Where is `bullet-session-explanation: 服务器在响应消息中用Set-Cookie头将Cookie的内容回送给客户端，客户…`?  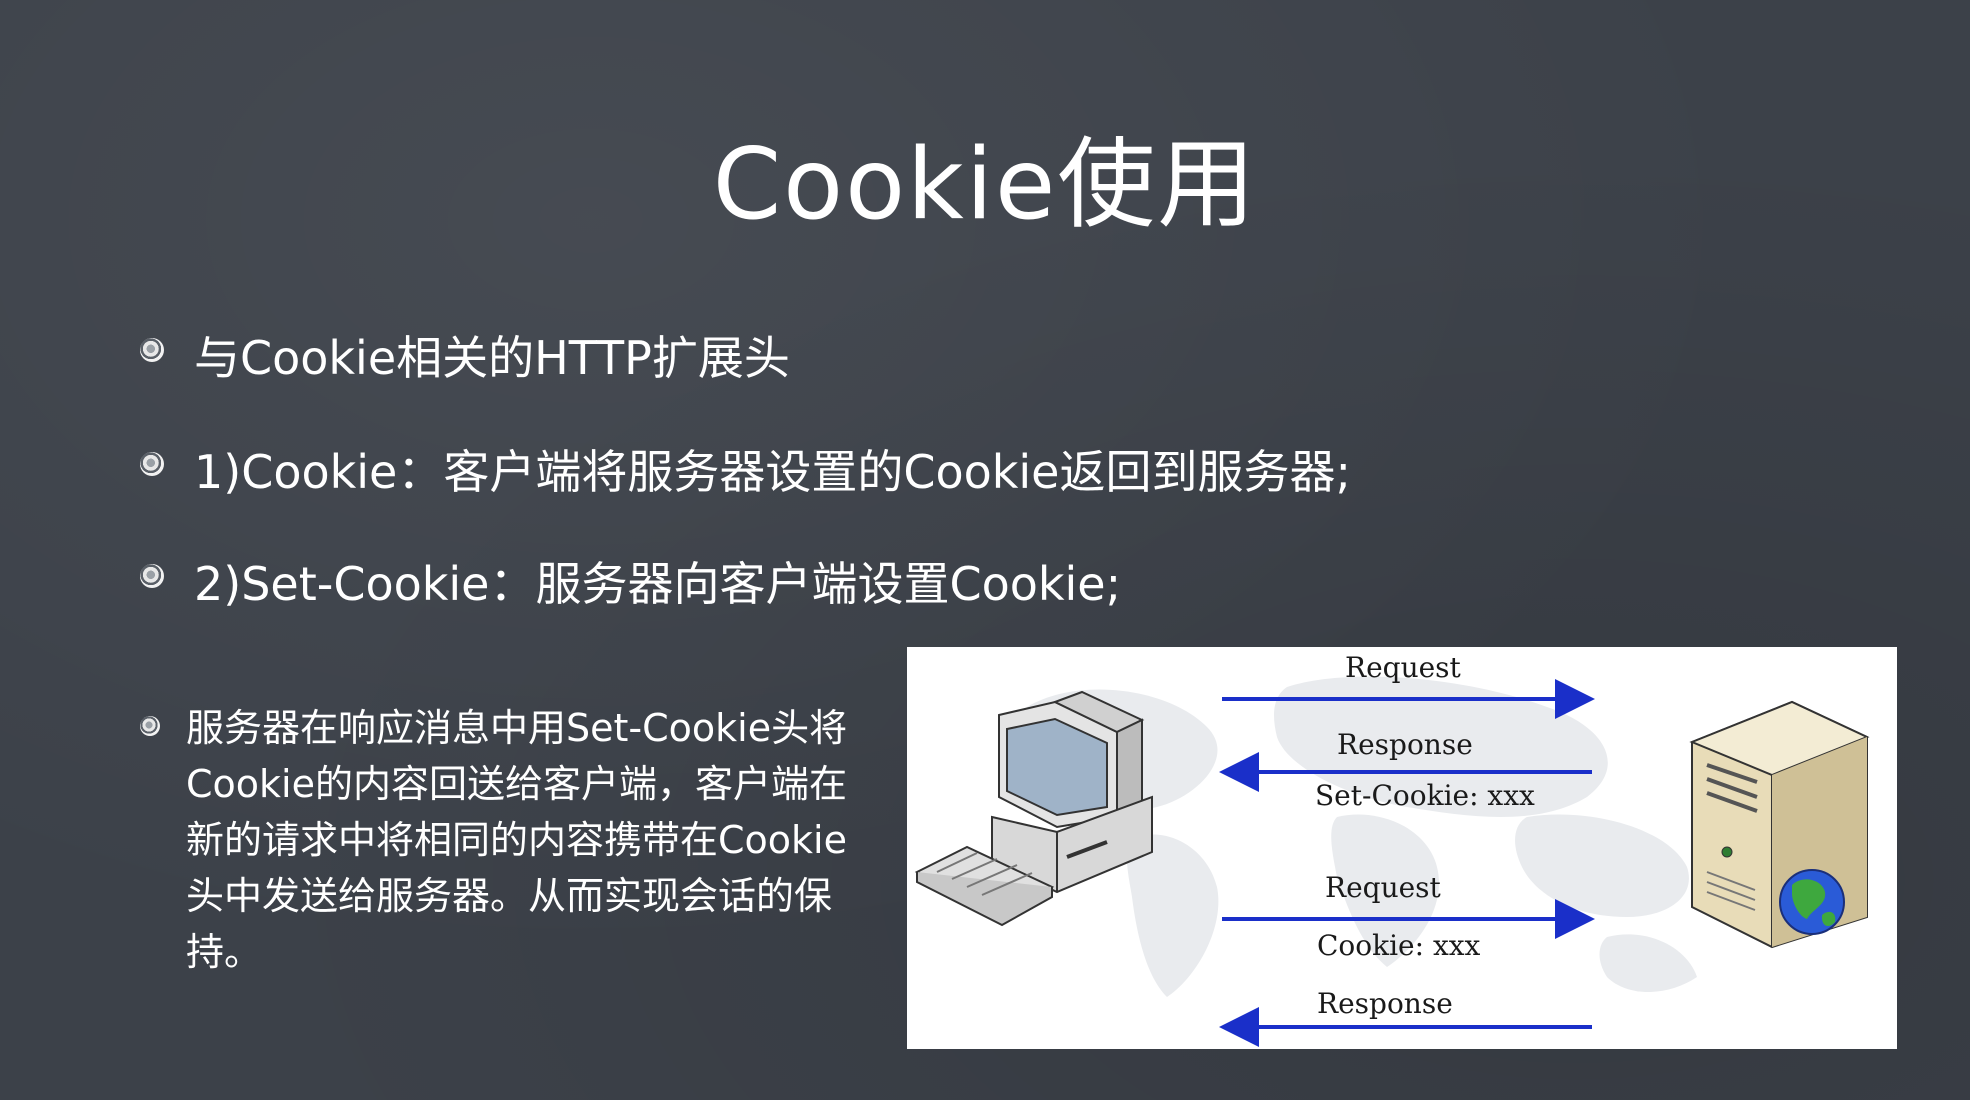 bullet-session-explanation: 服务器在响应消息中用Set-Cookie头将Cookie的内容回送给客户端，客户… is located at coordinates (510, 840).